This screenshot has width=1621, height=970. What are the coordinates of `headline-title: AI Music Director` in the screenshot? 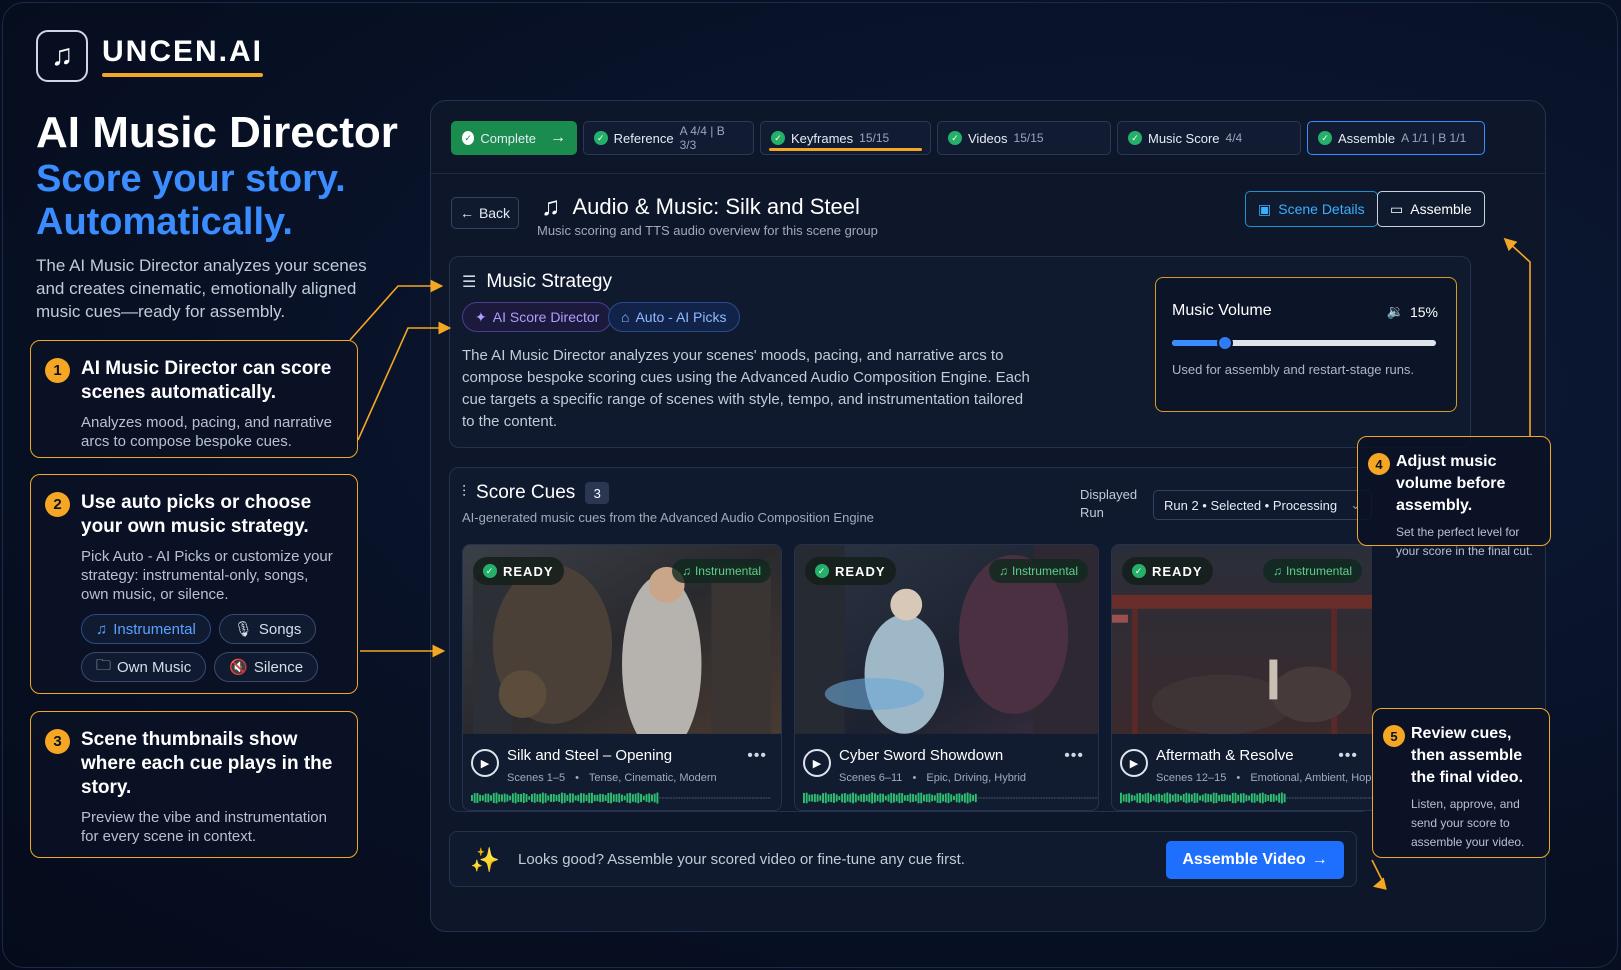 It's located at (217, 132).